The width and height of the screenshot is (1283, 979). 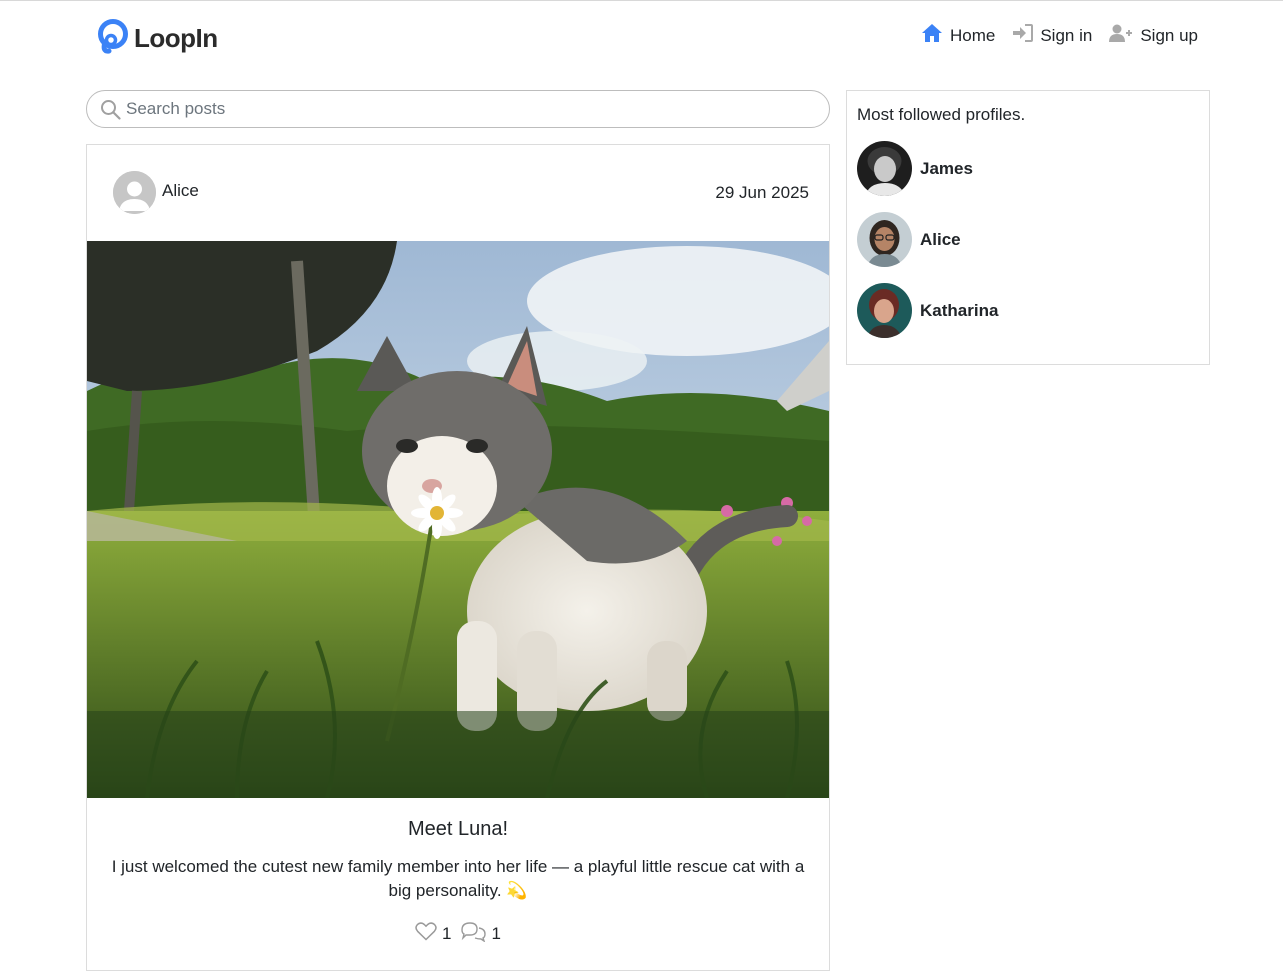 I want to click on profile-james: James, so click(x=915, y=168).